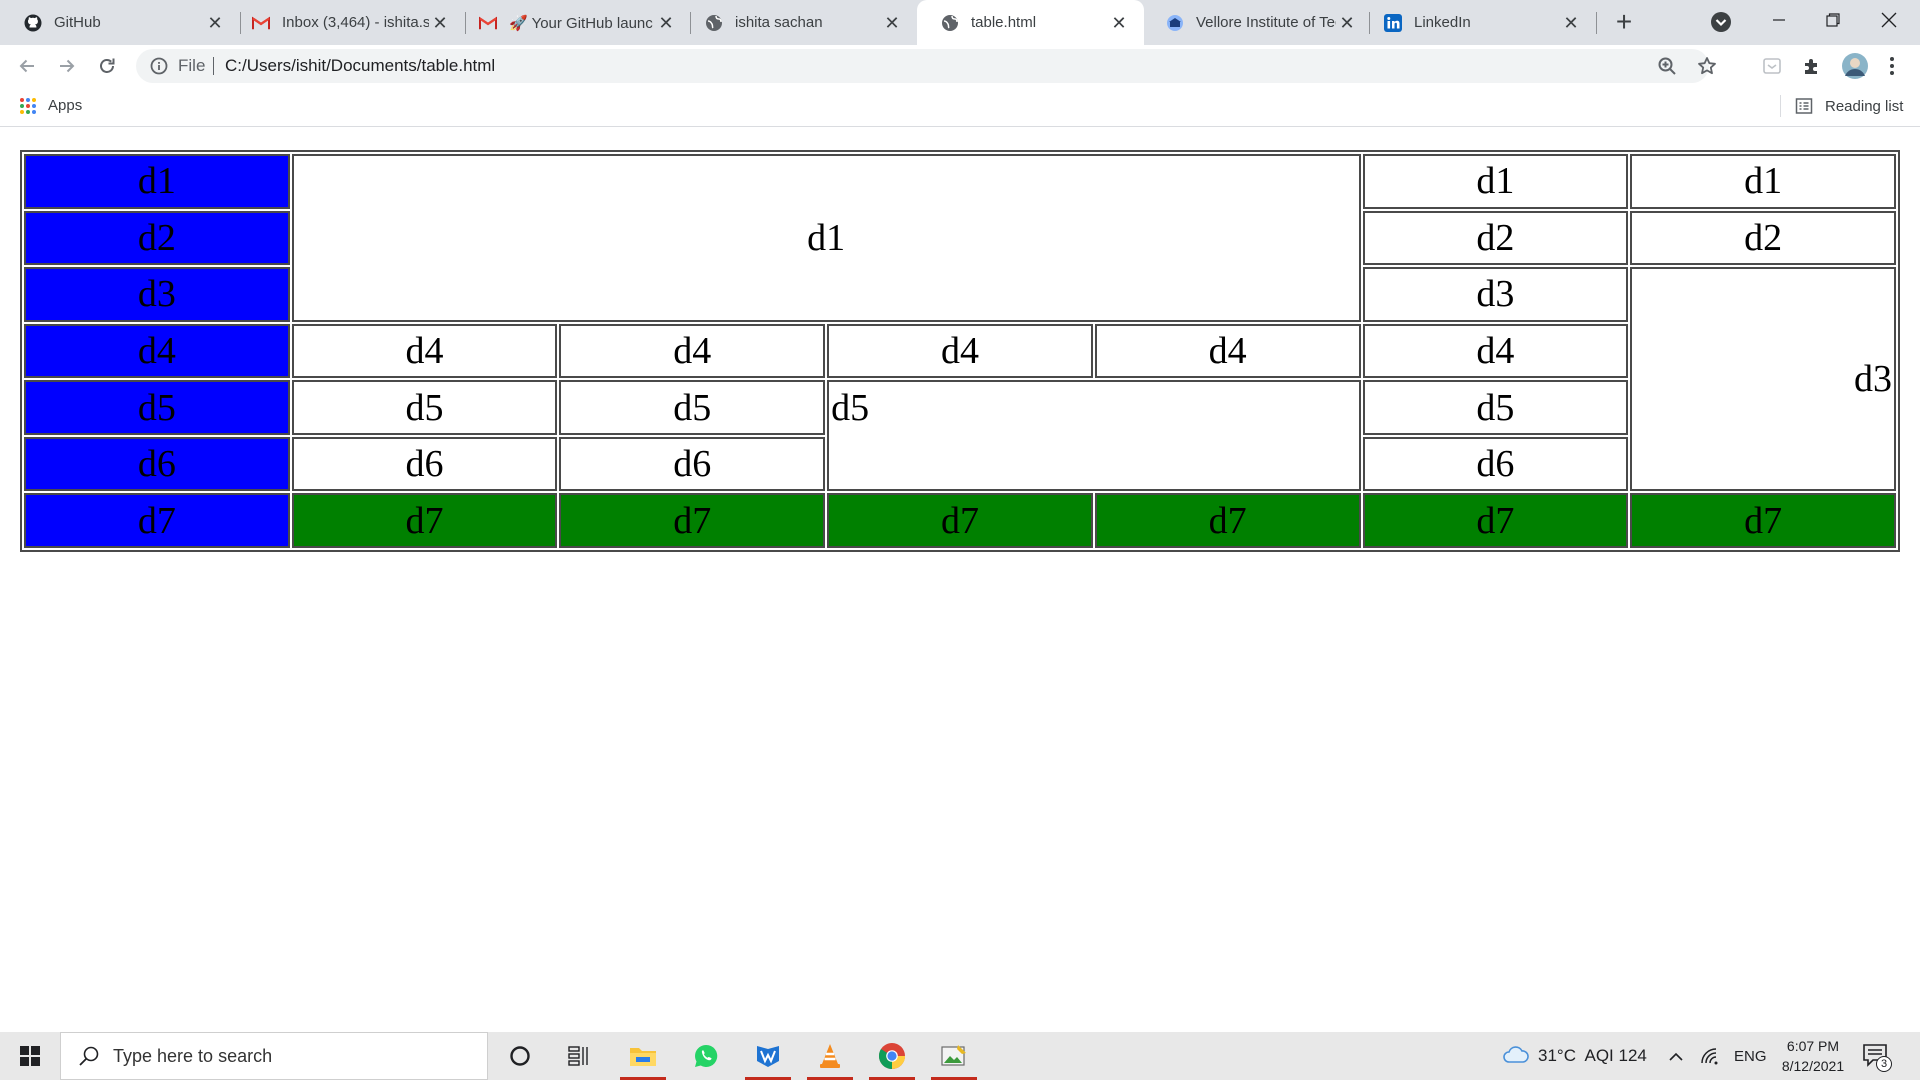  I want to click on scheme-divider, so click(213, 66).